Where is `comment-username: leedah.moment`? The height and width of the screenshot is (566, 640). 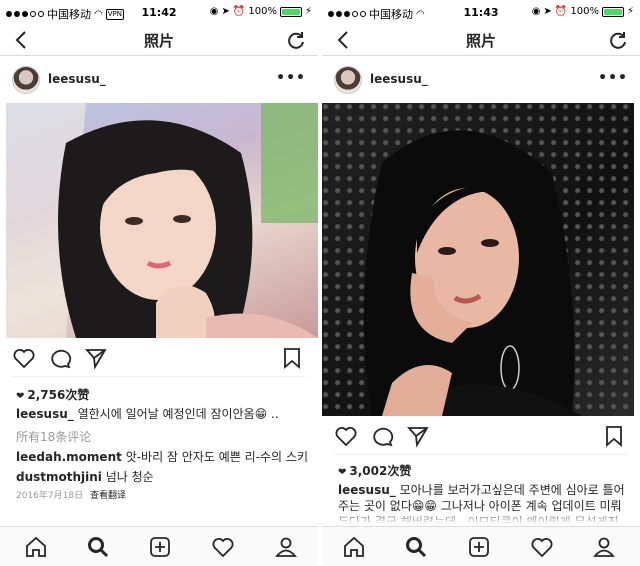 comment-username: leedah.moment is located at coordinates (69, 457).